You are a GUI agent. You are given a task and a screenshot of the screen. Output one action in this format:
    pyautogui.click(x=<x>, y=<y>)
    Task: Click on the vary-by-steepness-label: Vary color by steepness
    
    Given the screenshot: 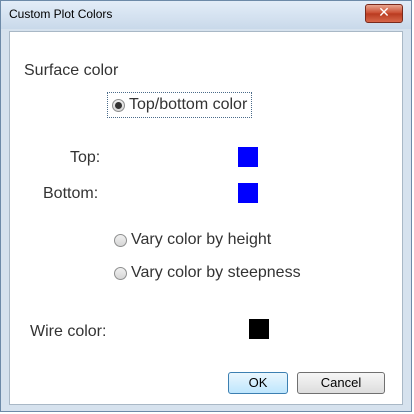 What is the action you would take?
    pyautogui.click(x=216, y=272)
    